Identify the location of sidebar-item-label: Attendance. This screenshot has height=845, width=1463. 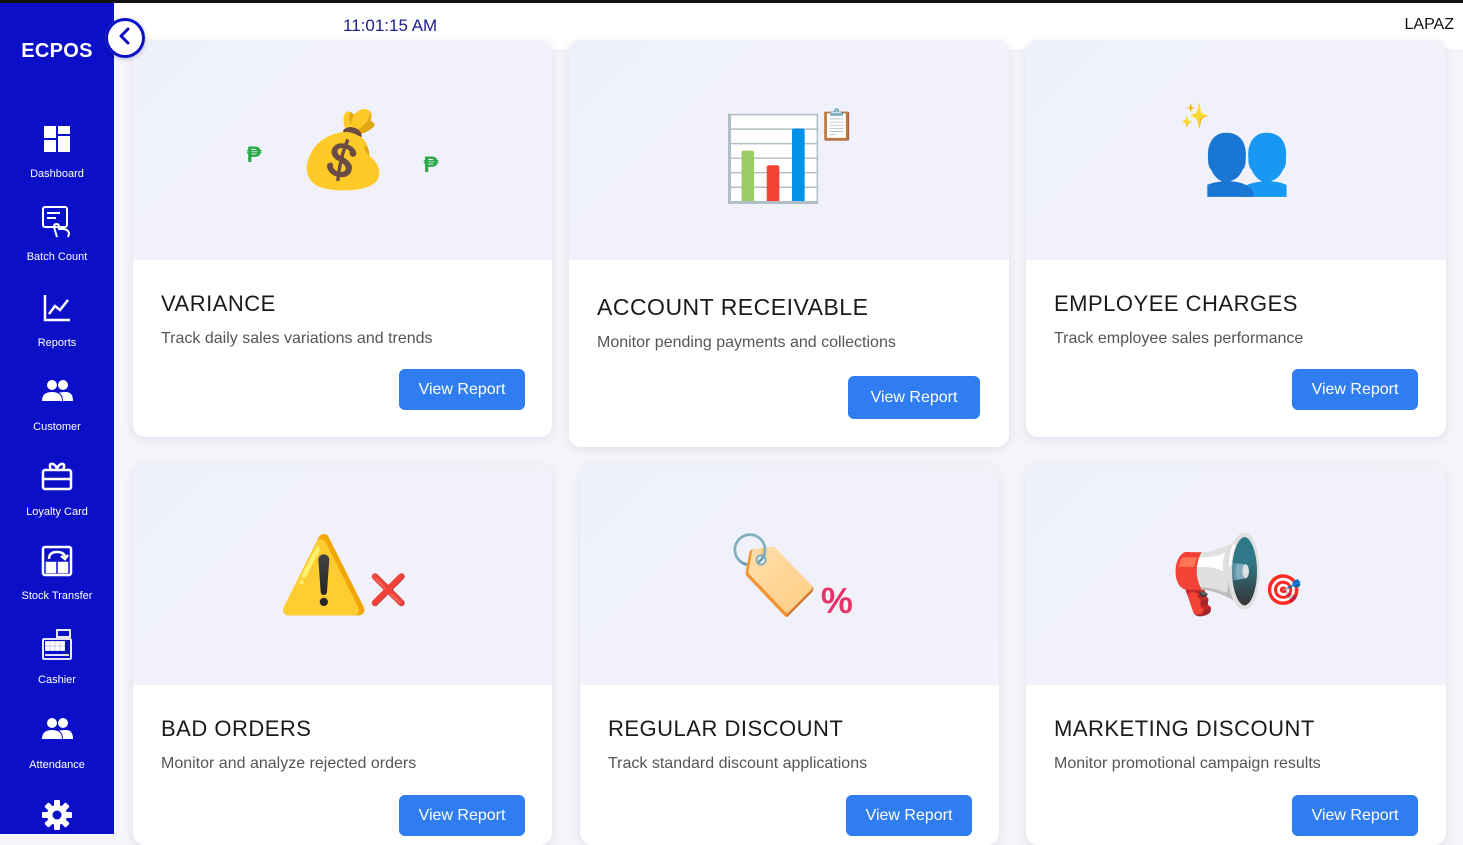
(57, 765).